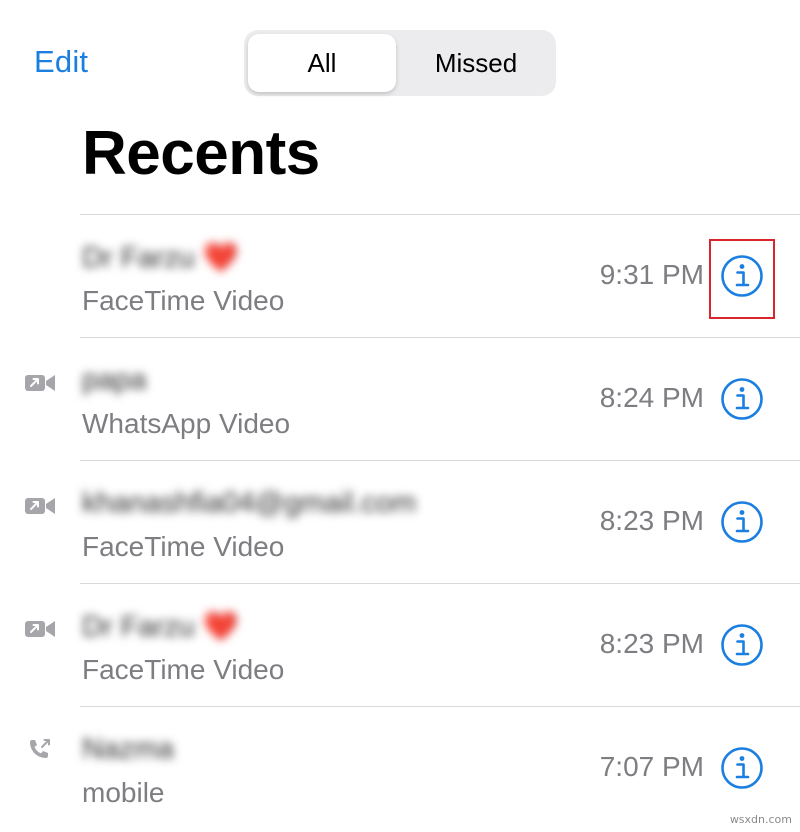 The image size is (800, 832). I want to click on call-row: papa WhatsApp Video 8:24 PM, so click(400, 399).